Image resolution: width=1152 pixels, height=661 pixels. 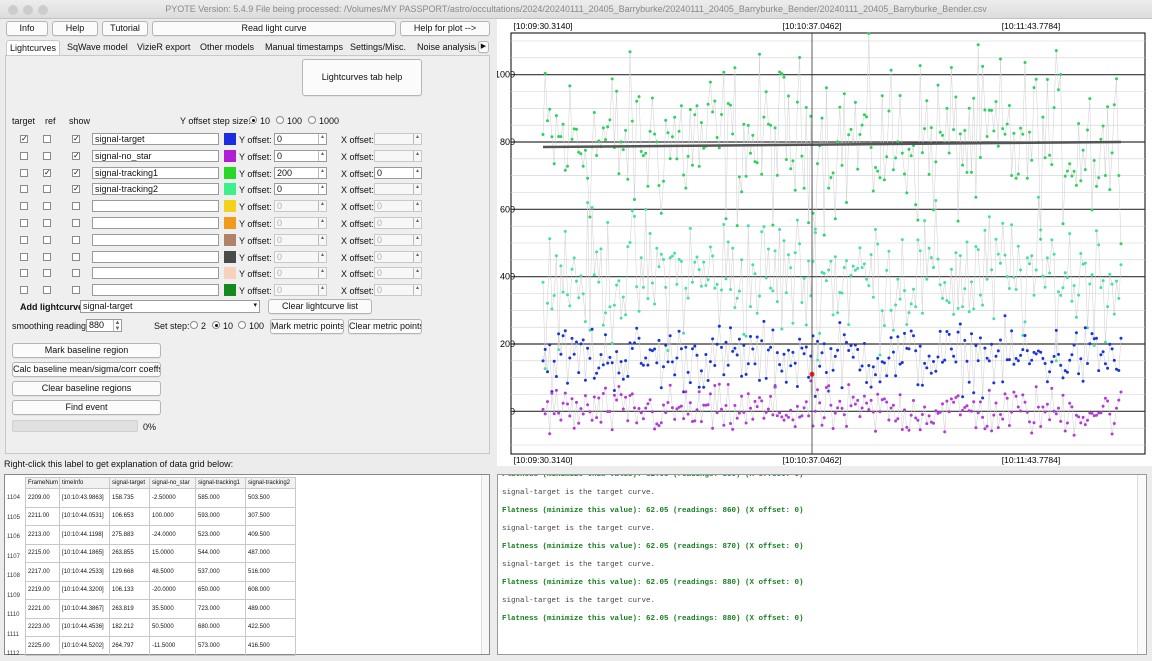 What do you see at coordinates (220, 609) in the screenshot?
I see `table-cell: 723.000` at bounding box center [220, 609].